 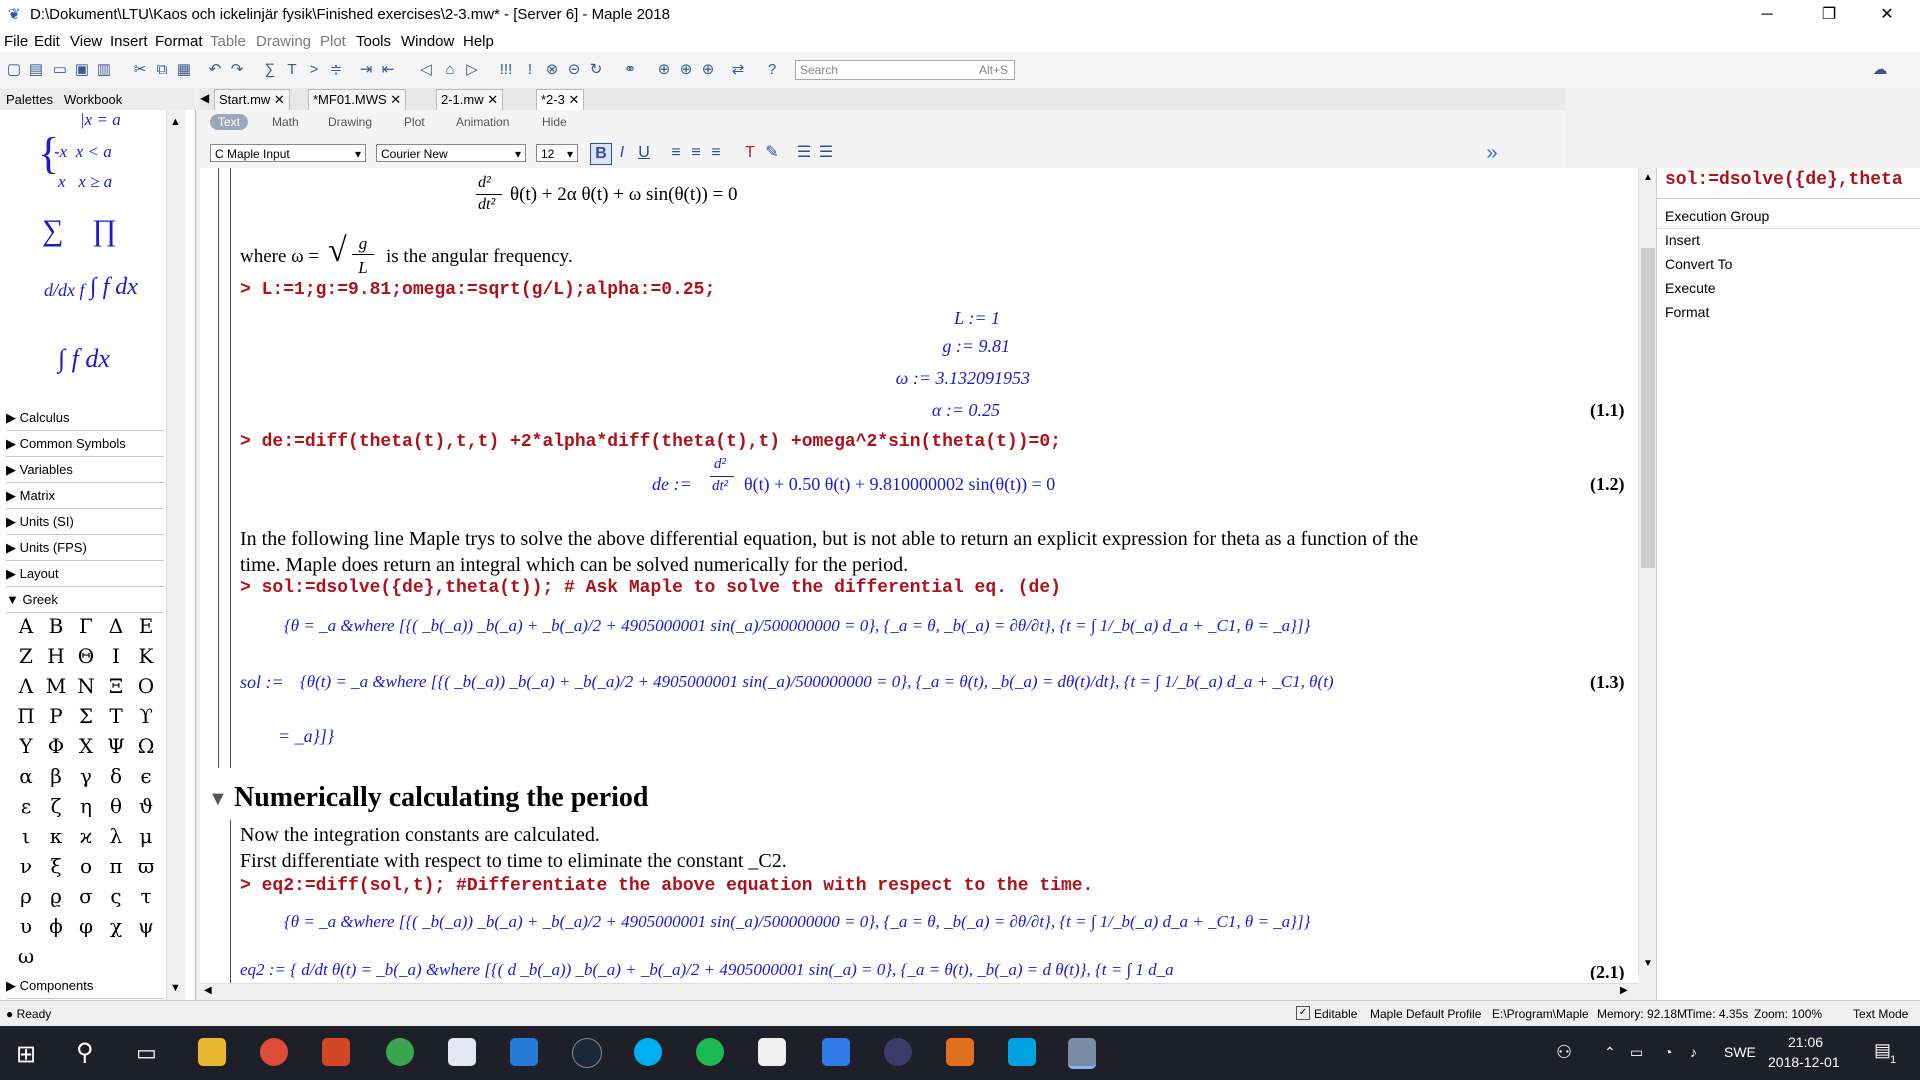 What do you see at coordinates (56, 776) in the screenshot?
I see `greek-symbol: β` at bounding box center [56, 776].